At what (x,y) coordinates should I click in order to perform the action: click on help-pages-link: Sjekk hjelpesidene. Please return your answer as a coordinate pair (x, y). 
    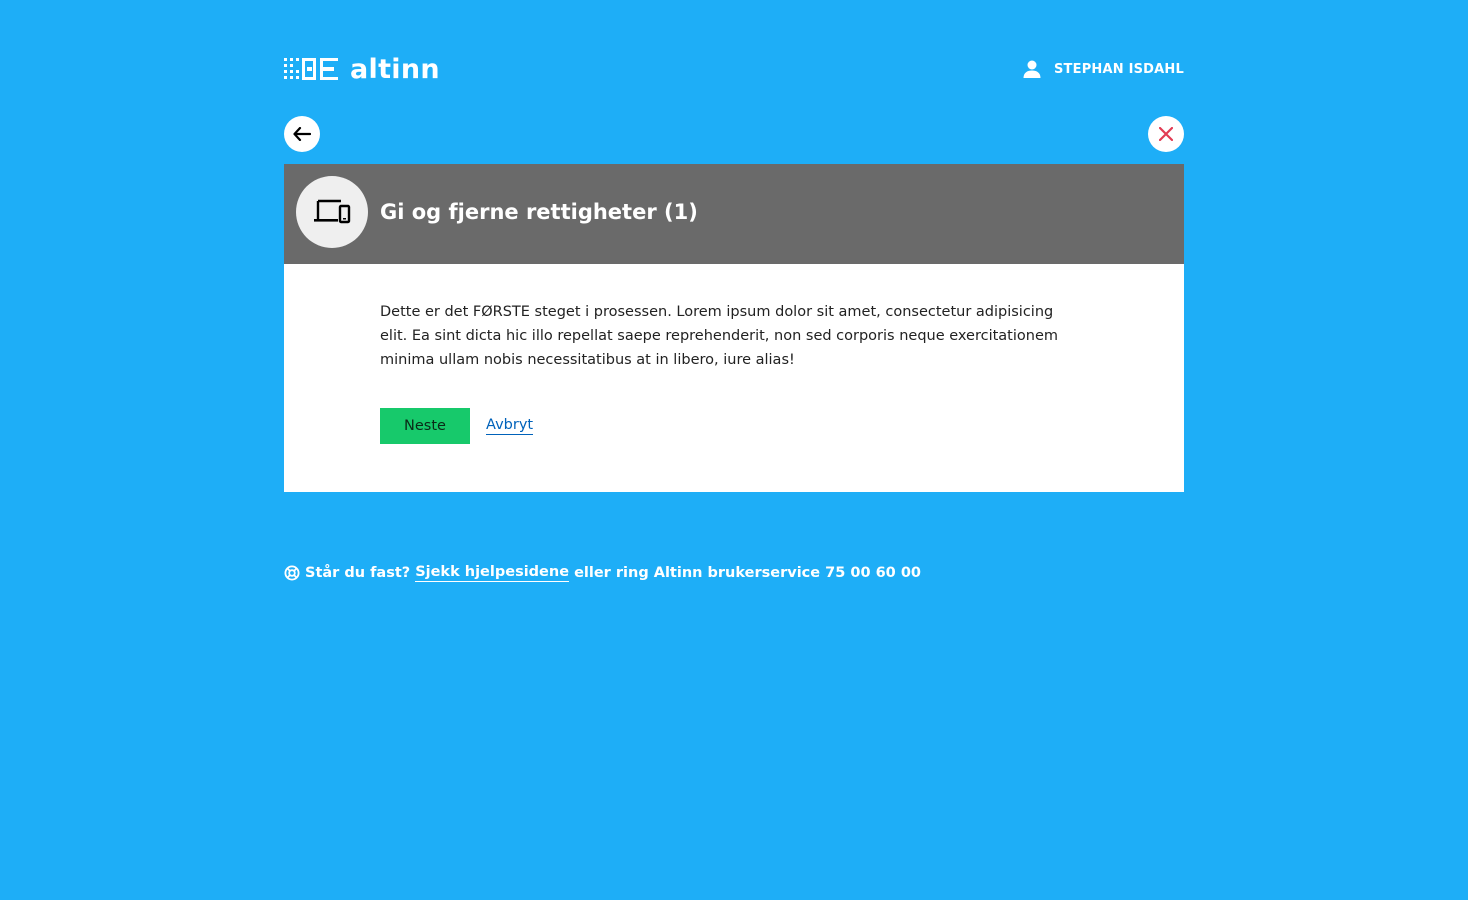
    Looking at the image, I should click on (492, 573).